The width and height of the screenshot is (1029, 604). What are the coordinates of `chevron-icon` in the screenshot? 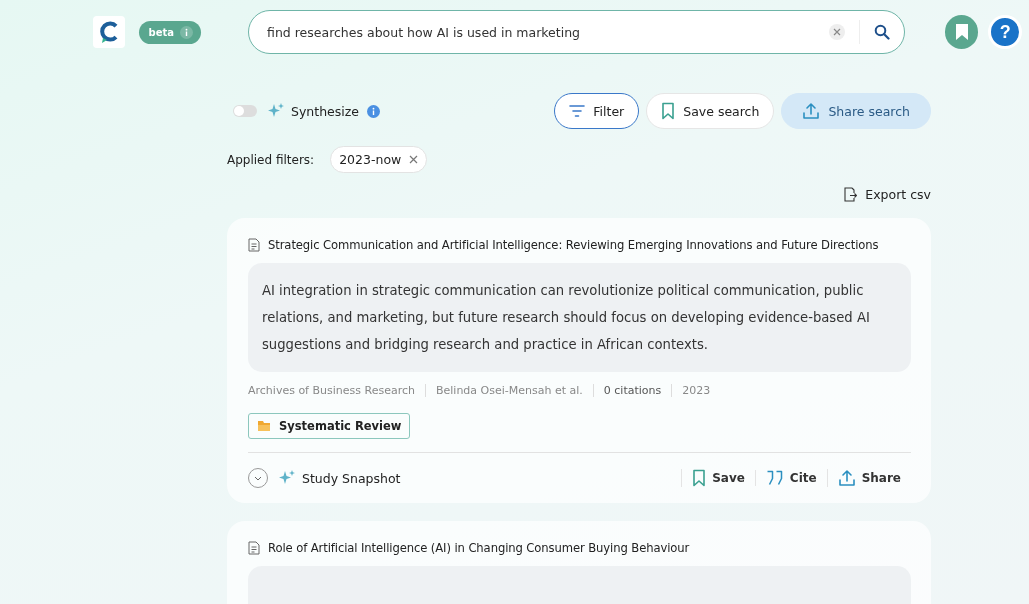 It's located at (258, 478).